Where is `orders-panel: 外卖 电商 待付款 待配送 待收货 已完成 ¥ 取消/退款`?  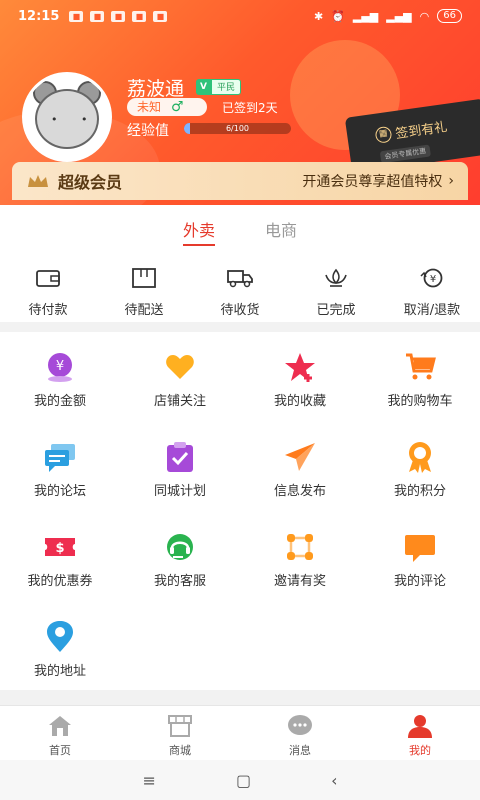
orders-panel: 外卖 电商 待付款 待配送 待收货 已完成 ¥ 取消/退款 is located at coordinates (240, 263).